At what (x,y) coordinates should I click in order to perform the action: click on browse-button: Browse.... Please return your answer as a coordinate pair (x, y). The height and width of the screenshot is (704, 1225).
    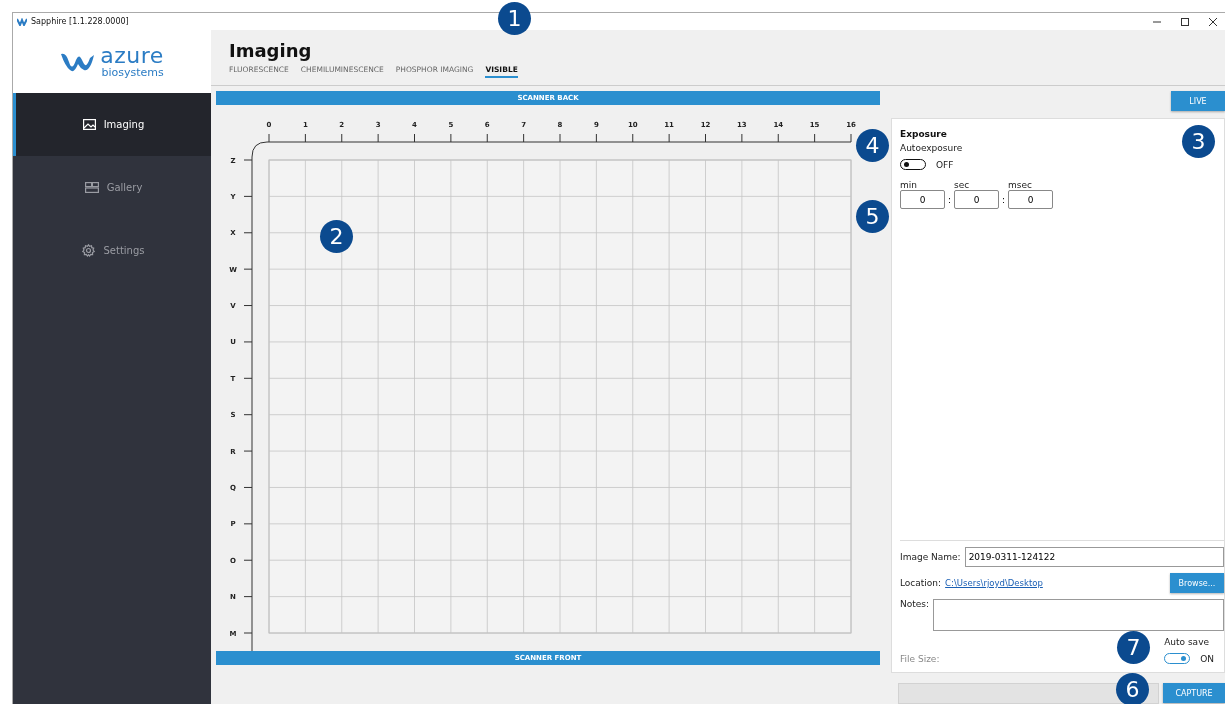
    Looking at the image, I should click on (1197, 583).